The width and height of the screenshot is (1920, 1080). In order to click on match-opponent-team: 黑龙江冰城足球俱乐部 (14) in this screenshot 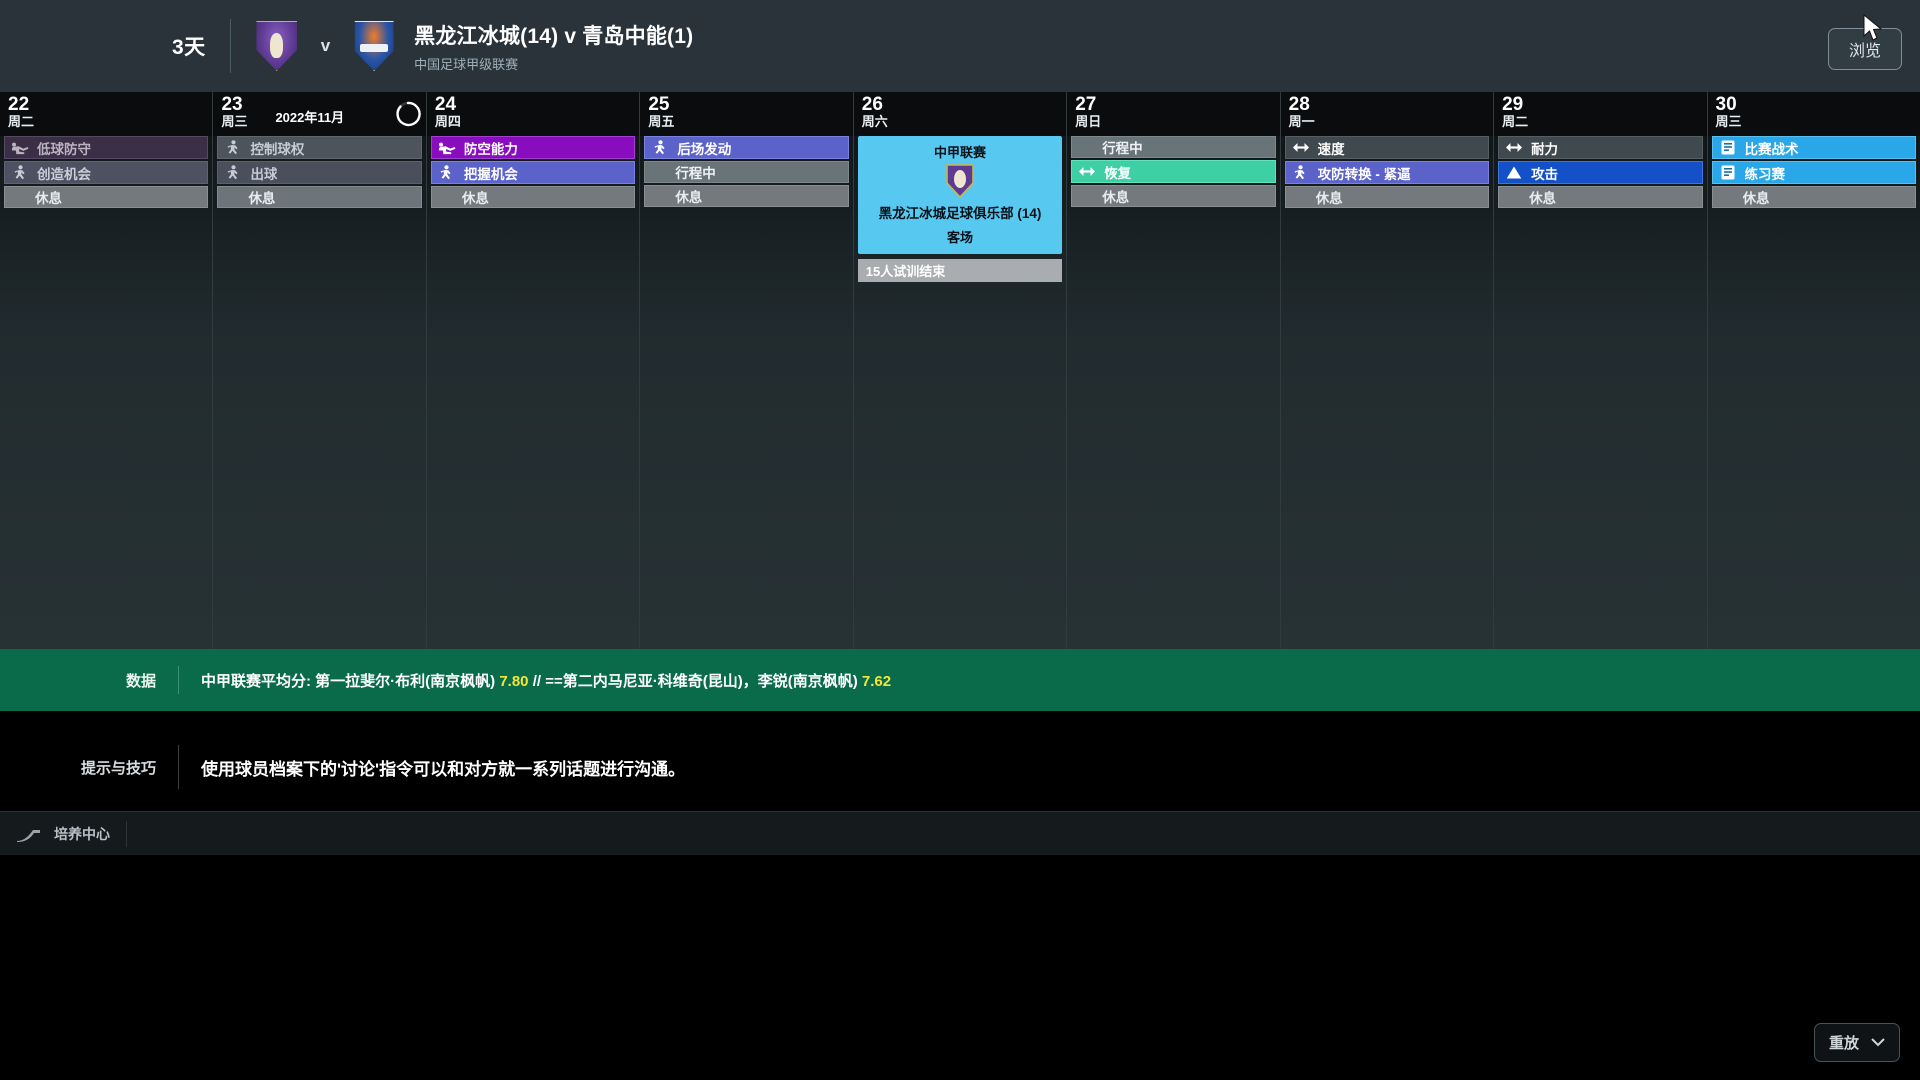, I will do `click(960, 213)`.